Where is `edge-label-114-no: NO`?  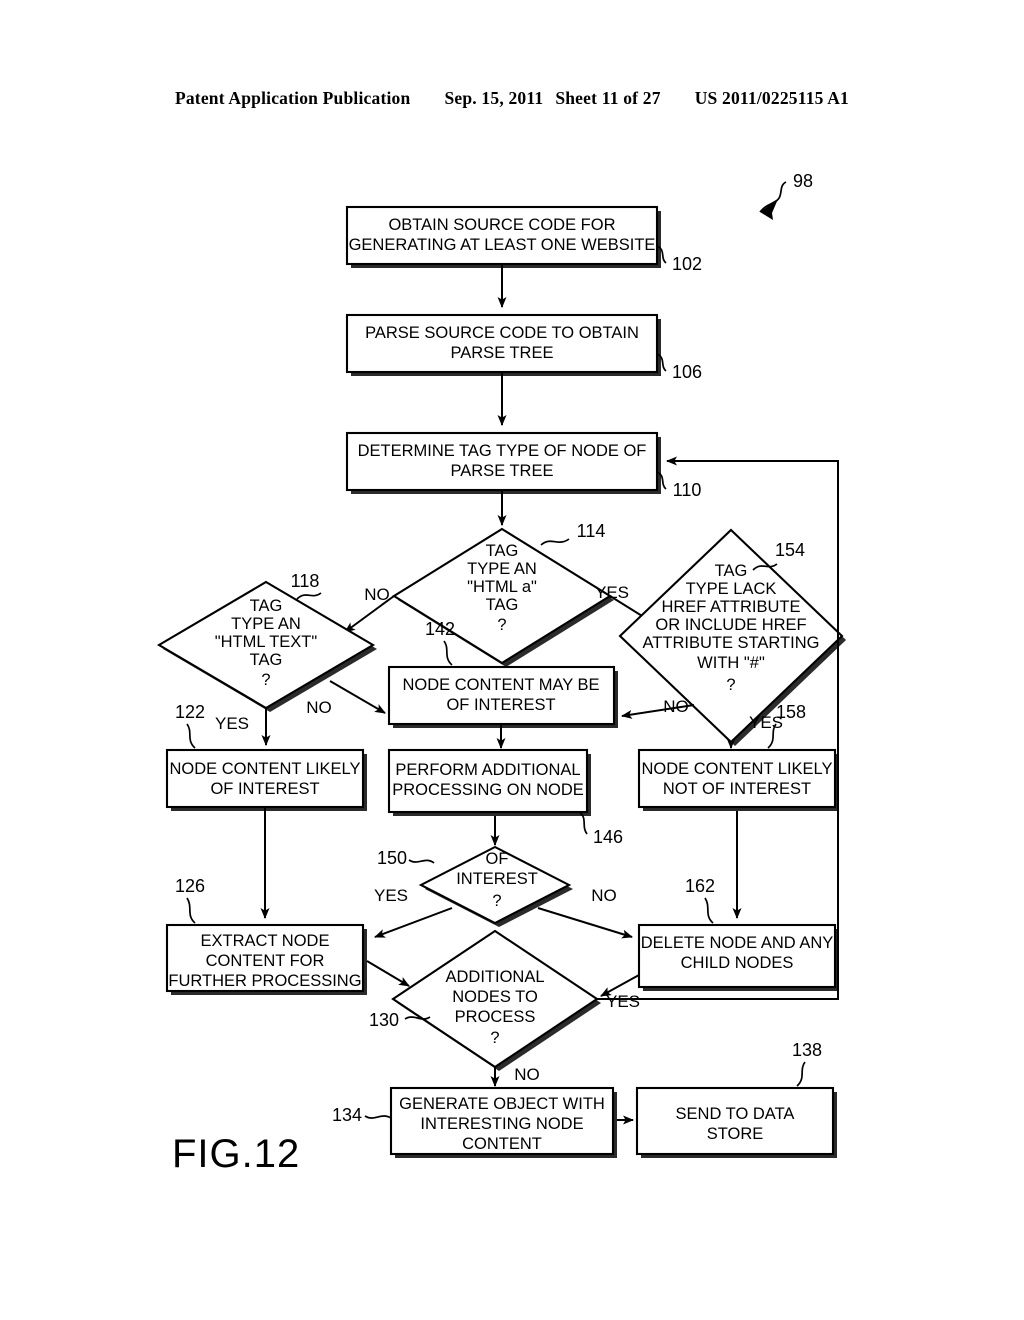 edge-label-114-no: NO is located at coordinates (377, 594).